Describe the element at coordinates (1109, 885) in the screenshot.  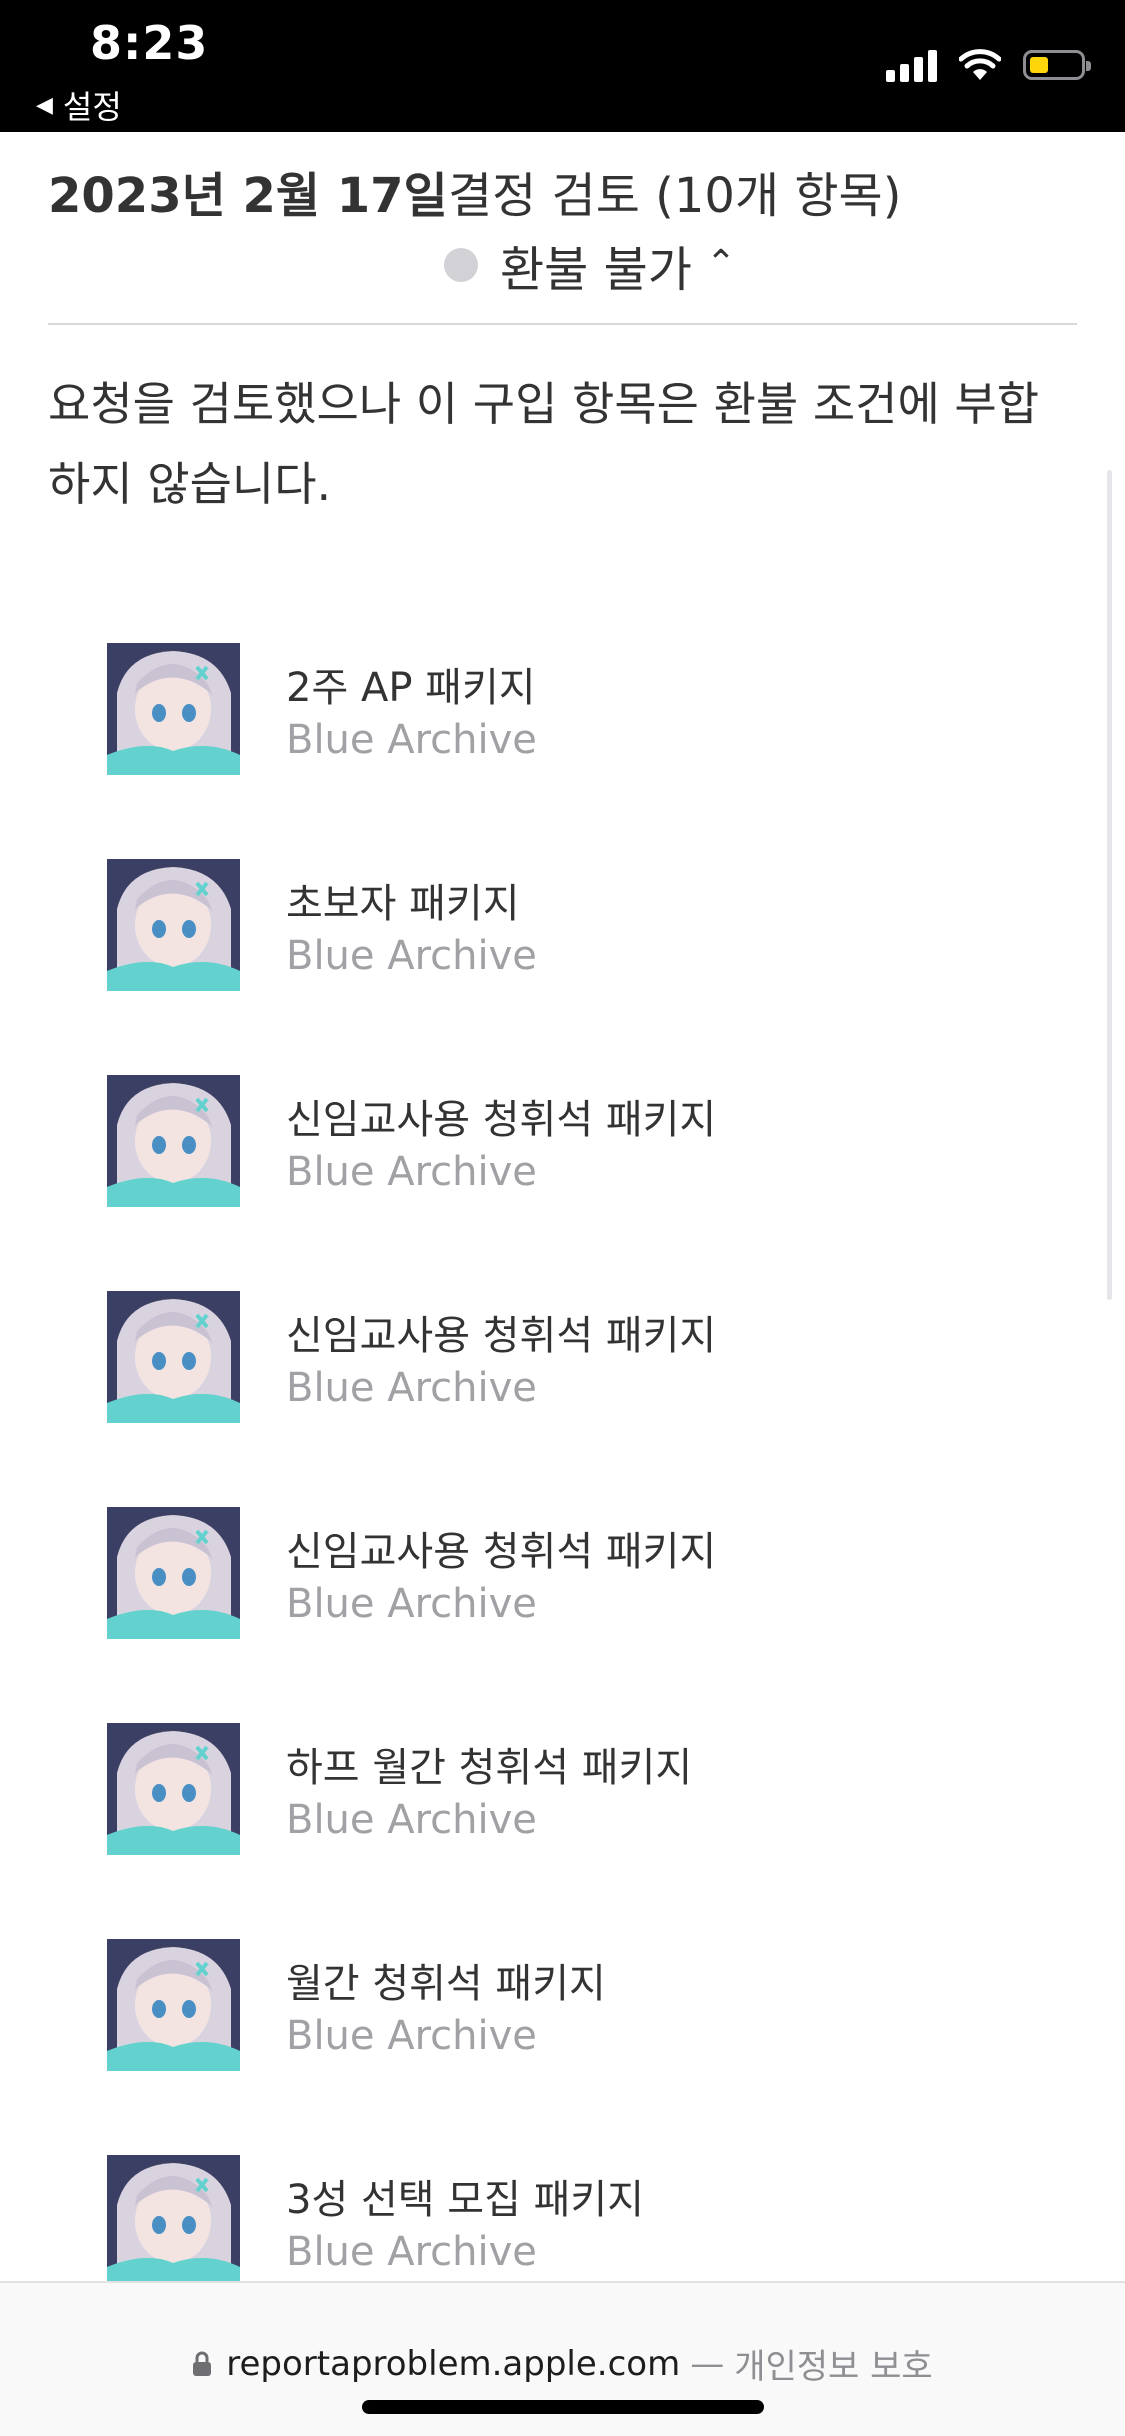
I see `scroll-indicator` at that location.